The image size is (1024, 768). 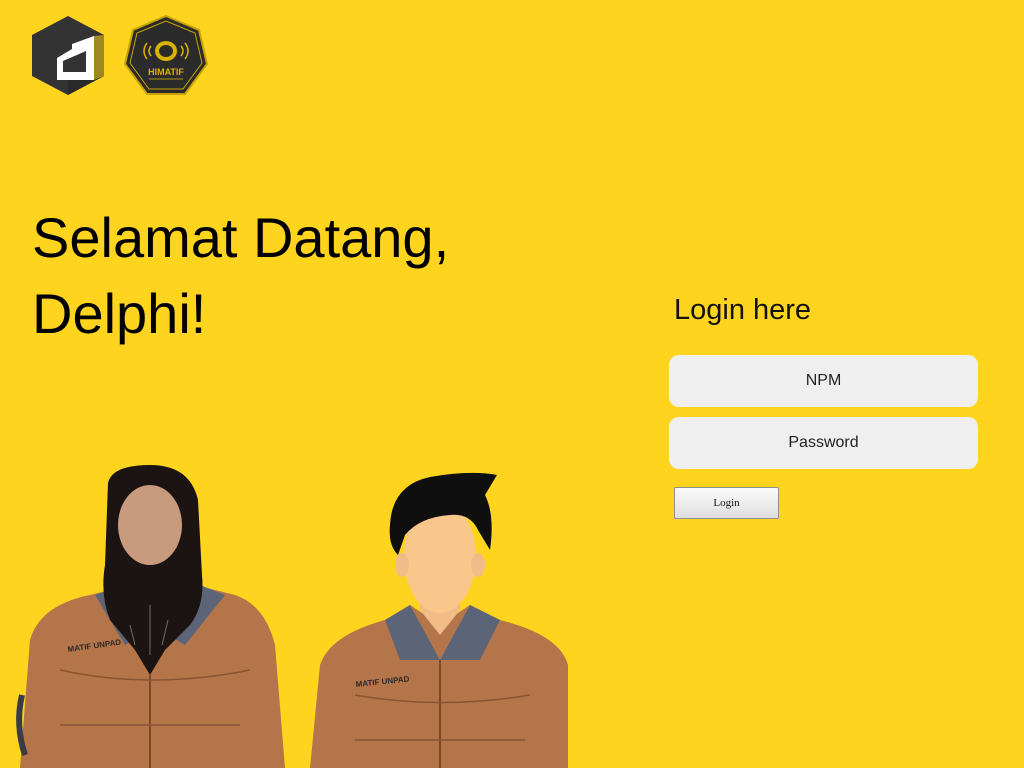 What do you see at coordinates (241, 237) in the screenshot?
I see `welcome-line-1: Selamat Datang,` at bounding box center [241, 237].